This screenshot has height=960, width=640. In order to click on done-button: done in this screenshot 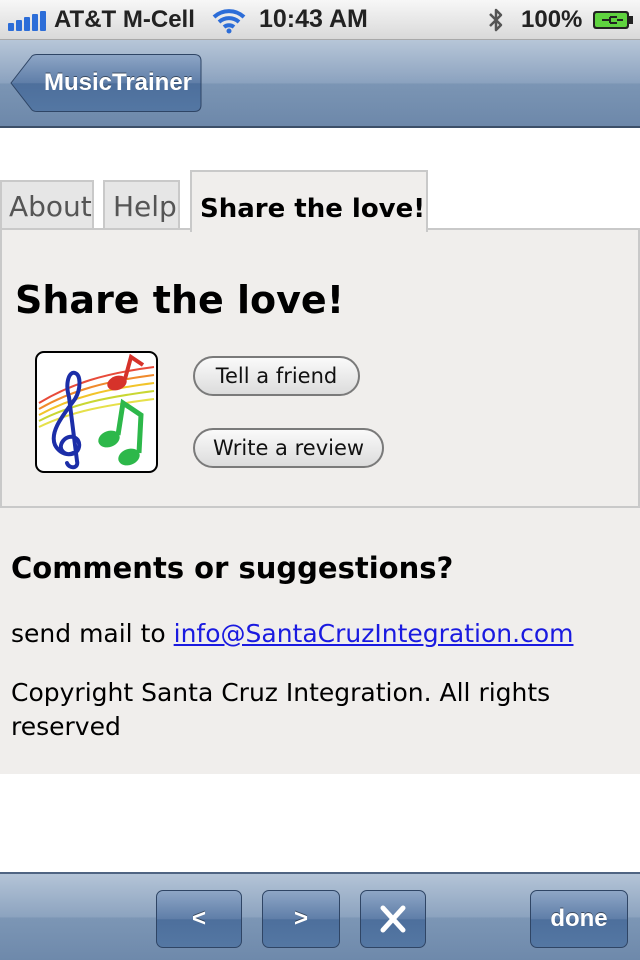, I will do `click(579, 919)`.